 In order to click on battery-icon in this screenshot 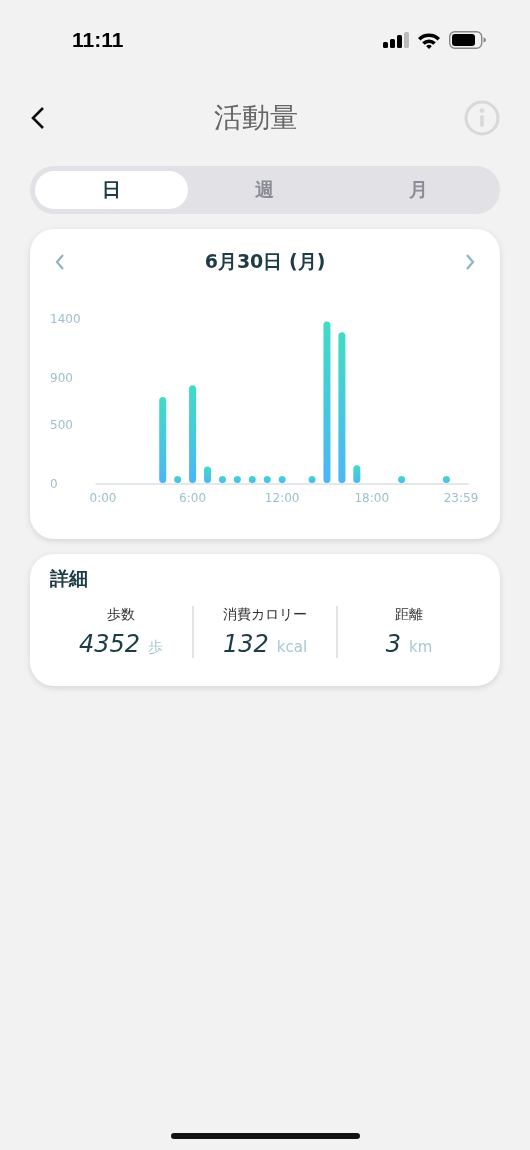, I will do `click(467, 40)`.